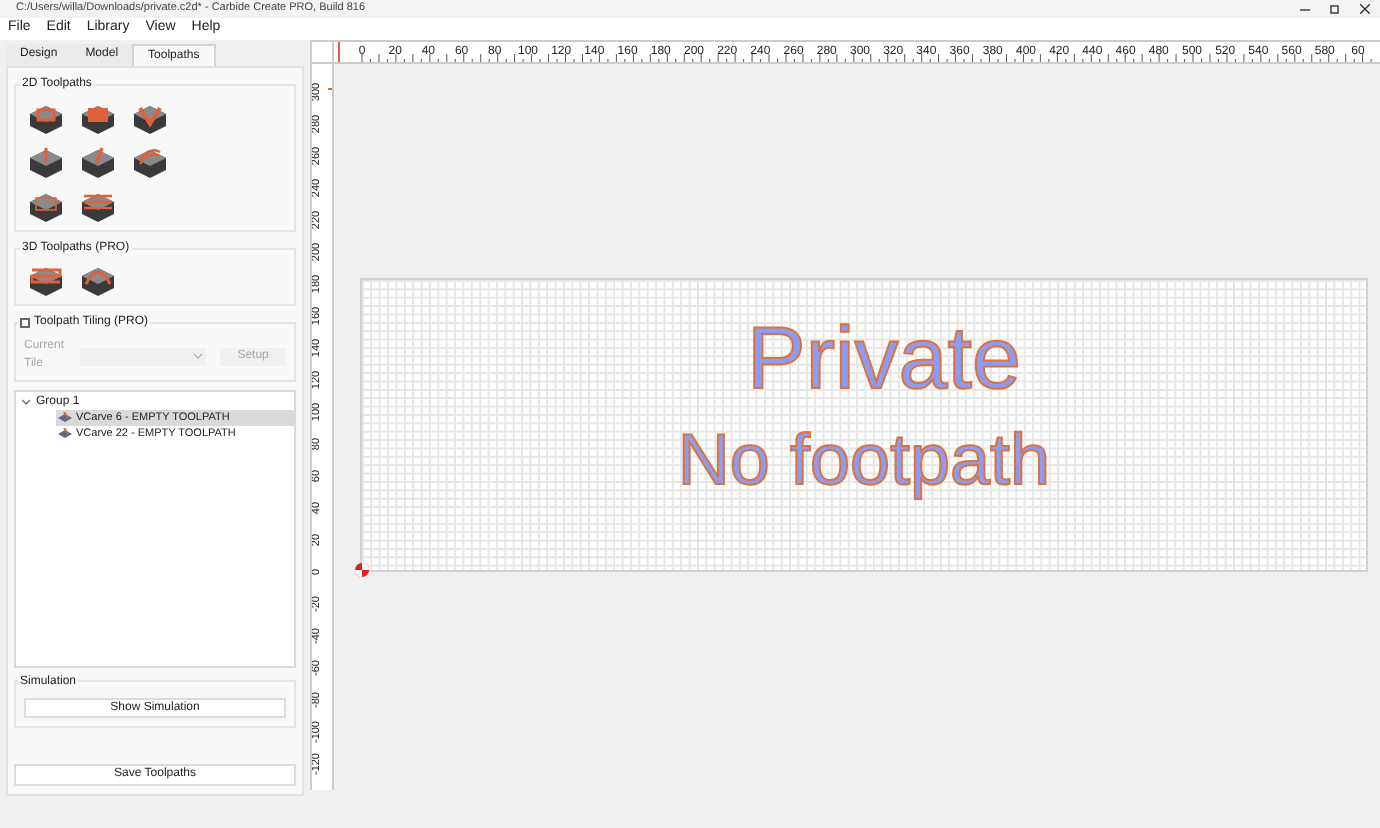 The width and height of the screenshot is (1380, 828). I want to click on minimize-icon, so click(1305, 9).